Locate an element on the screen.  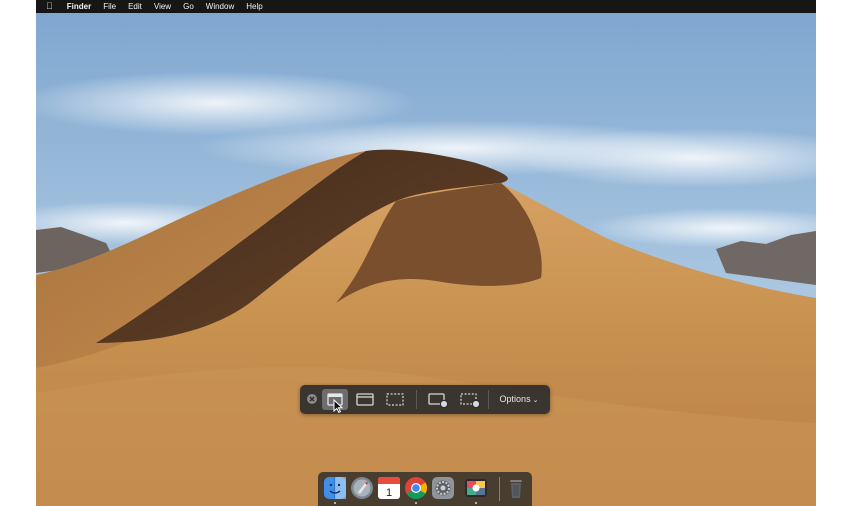
options-button: Options ⌄ is located at coordinates (519, 399).